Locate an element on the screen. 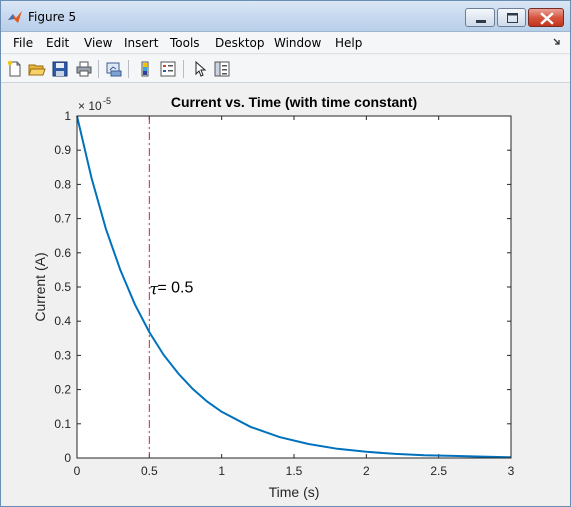  y-exponent-power: -5 is located at coordinates (107, 101).